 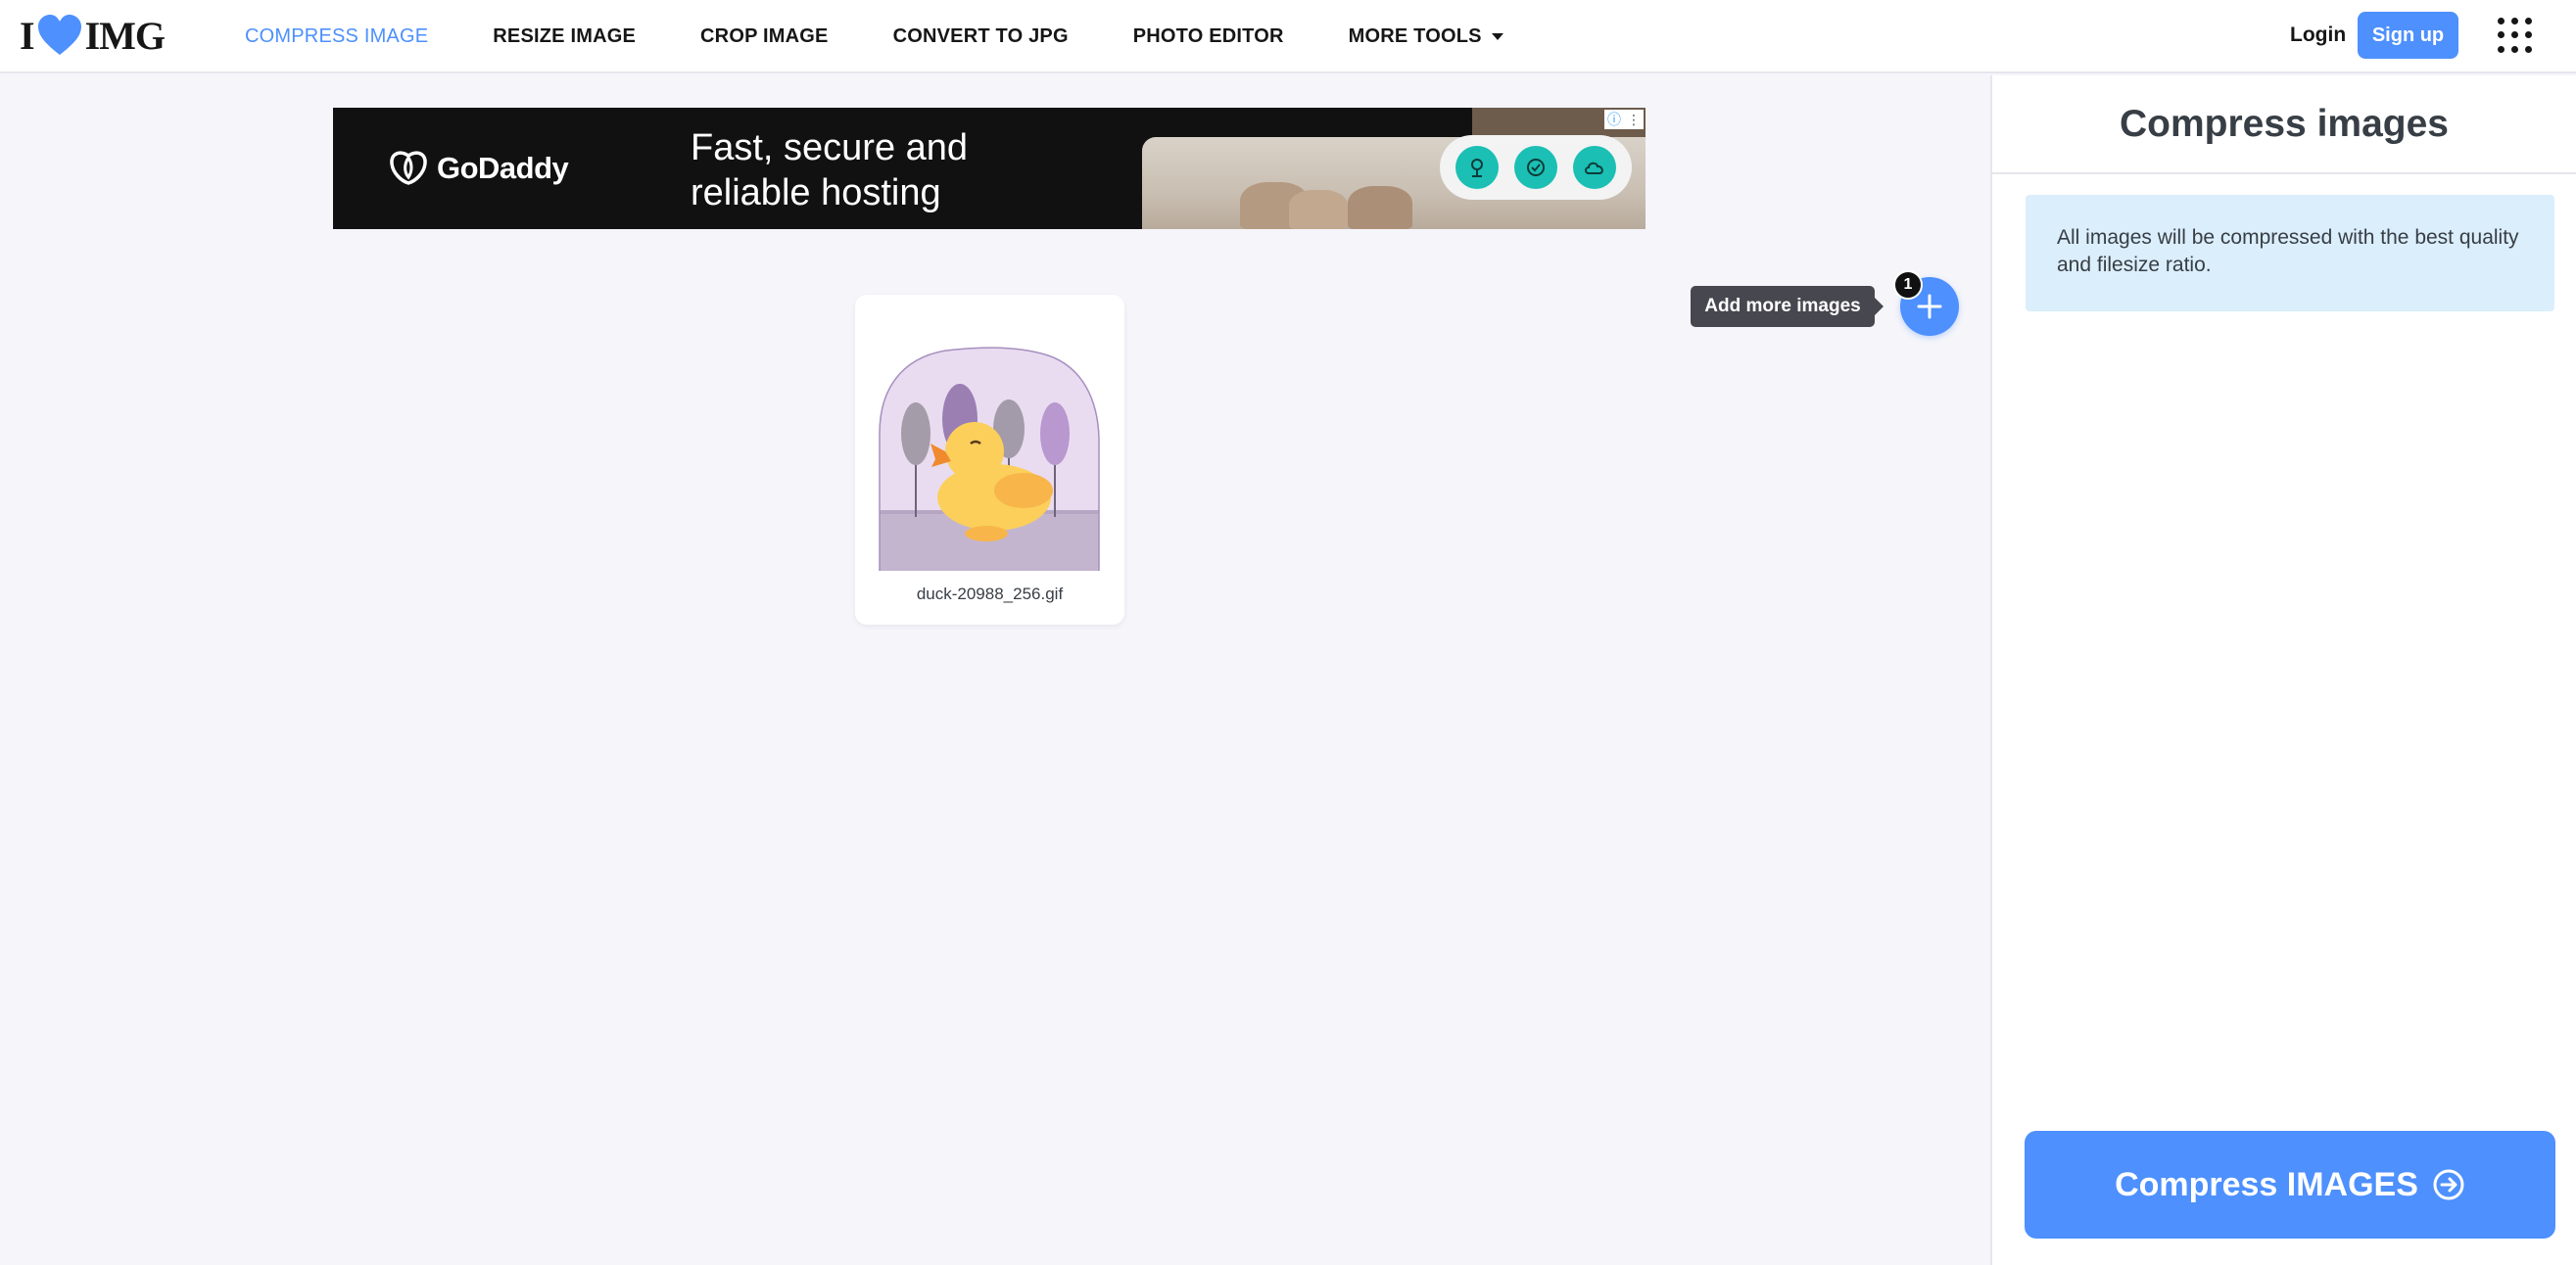 What do you see at coordinates (981, 36) in the screenshot?
I see `nav-convert-to-jpg: CONVERT TO JPG` at bounding box center [981, 36].